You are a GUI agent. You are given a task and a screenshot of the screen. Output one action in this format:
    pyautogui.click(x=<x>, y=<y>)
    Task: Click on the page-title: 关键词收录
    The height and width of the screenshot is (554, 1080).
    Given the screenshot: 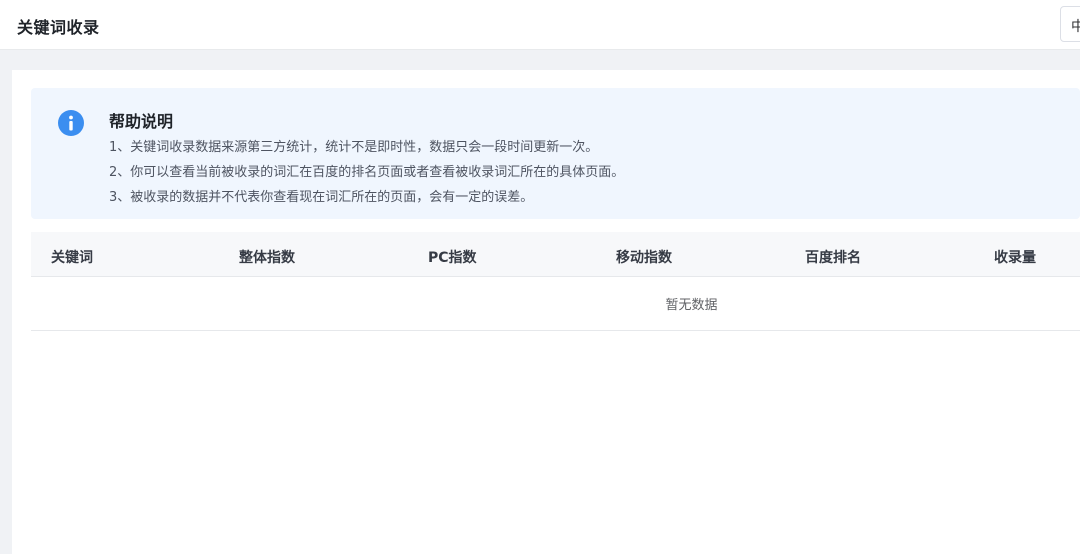 What is the action you would take?
    pyautogui.click(x=58, y=27)
    